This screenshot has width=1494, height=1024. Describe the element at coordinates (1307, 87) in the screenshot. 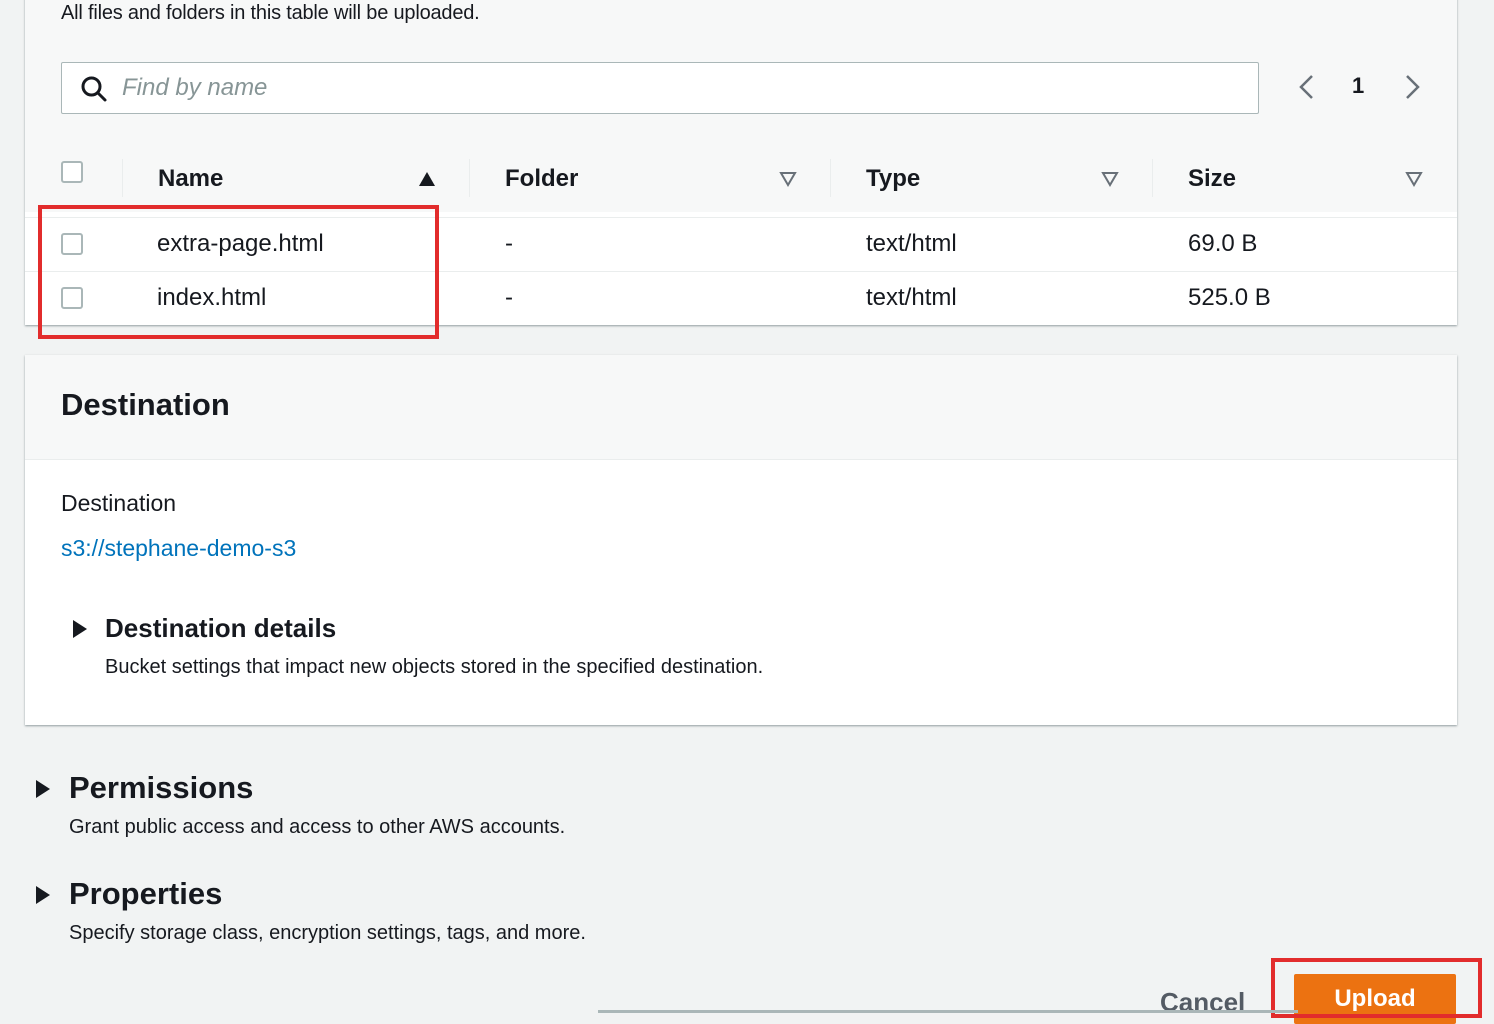

I see `chevron-left-icon` at that location.